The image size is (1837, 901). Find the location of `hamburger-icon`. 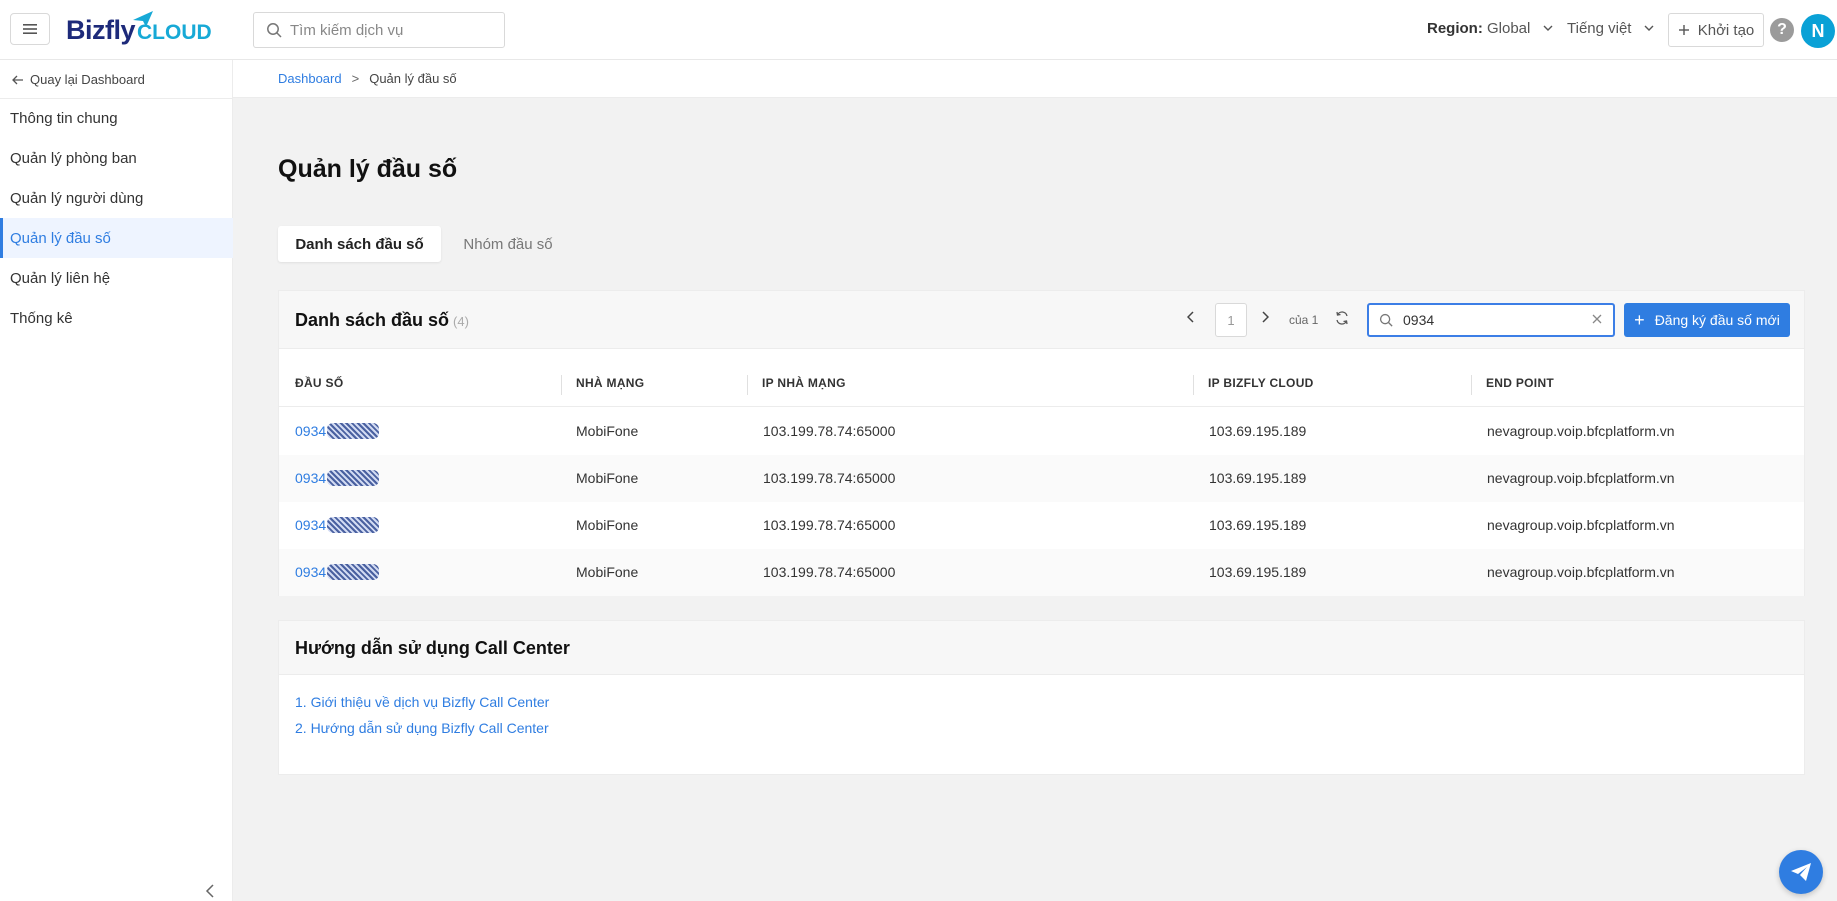

hamburger-icon is located at coordinates (30, 29).